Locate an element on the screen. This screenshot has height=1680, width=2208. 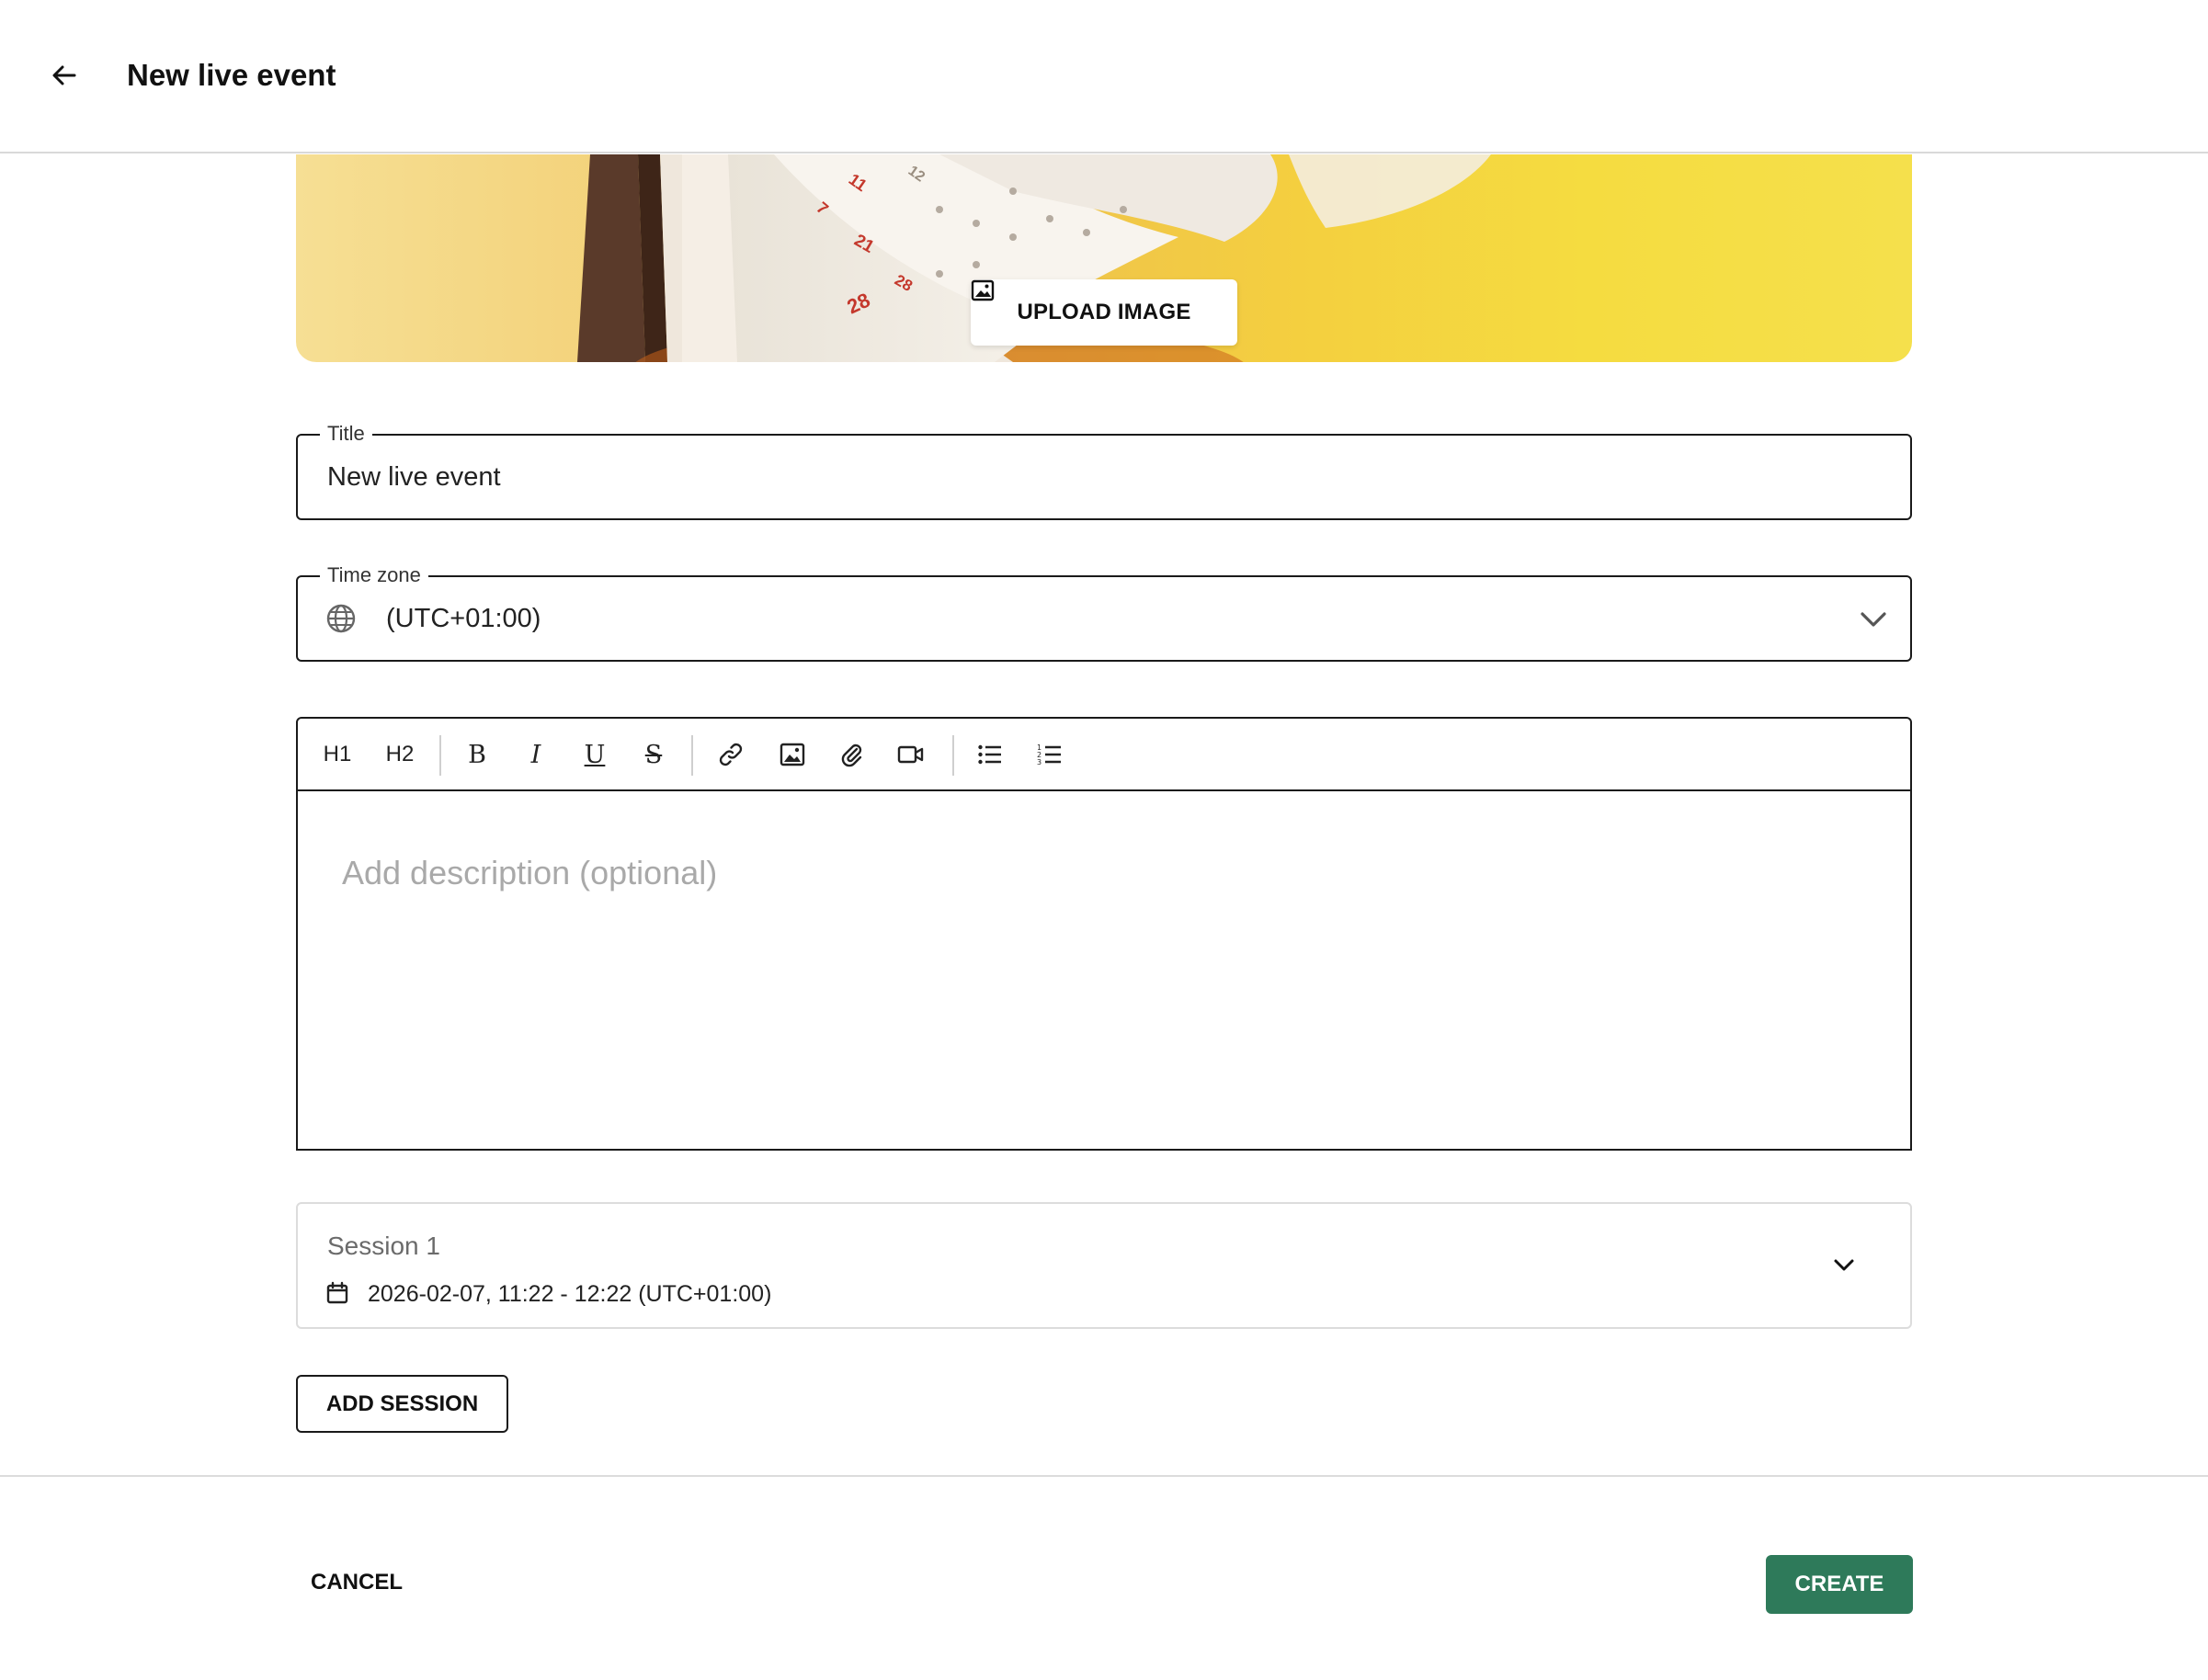
timezone-field-label: Time zone is located at coordinates (374, 575).